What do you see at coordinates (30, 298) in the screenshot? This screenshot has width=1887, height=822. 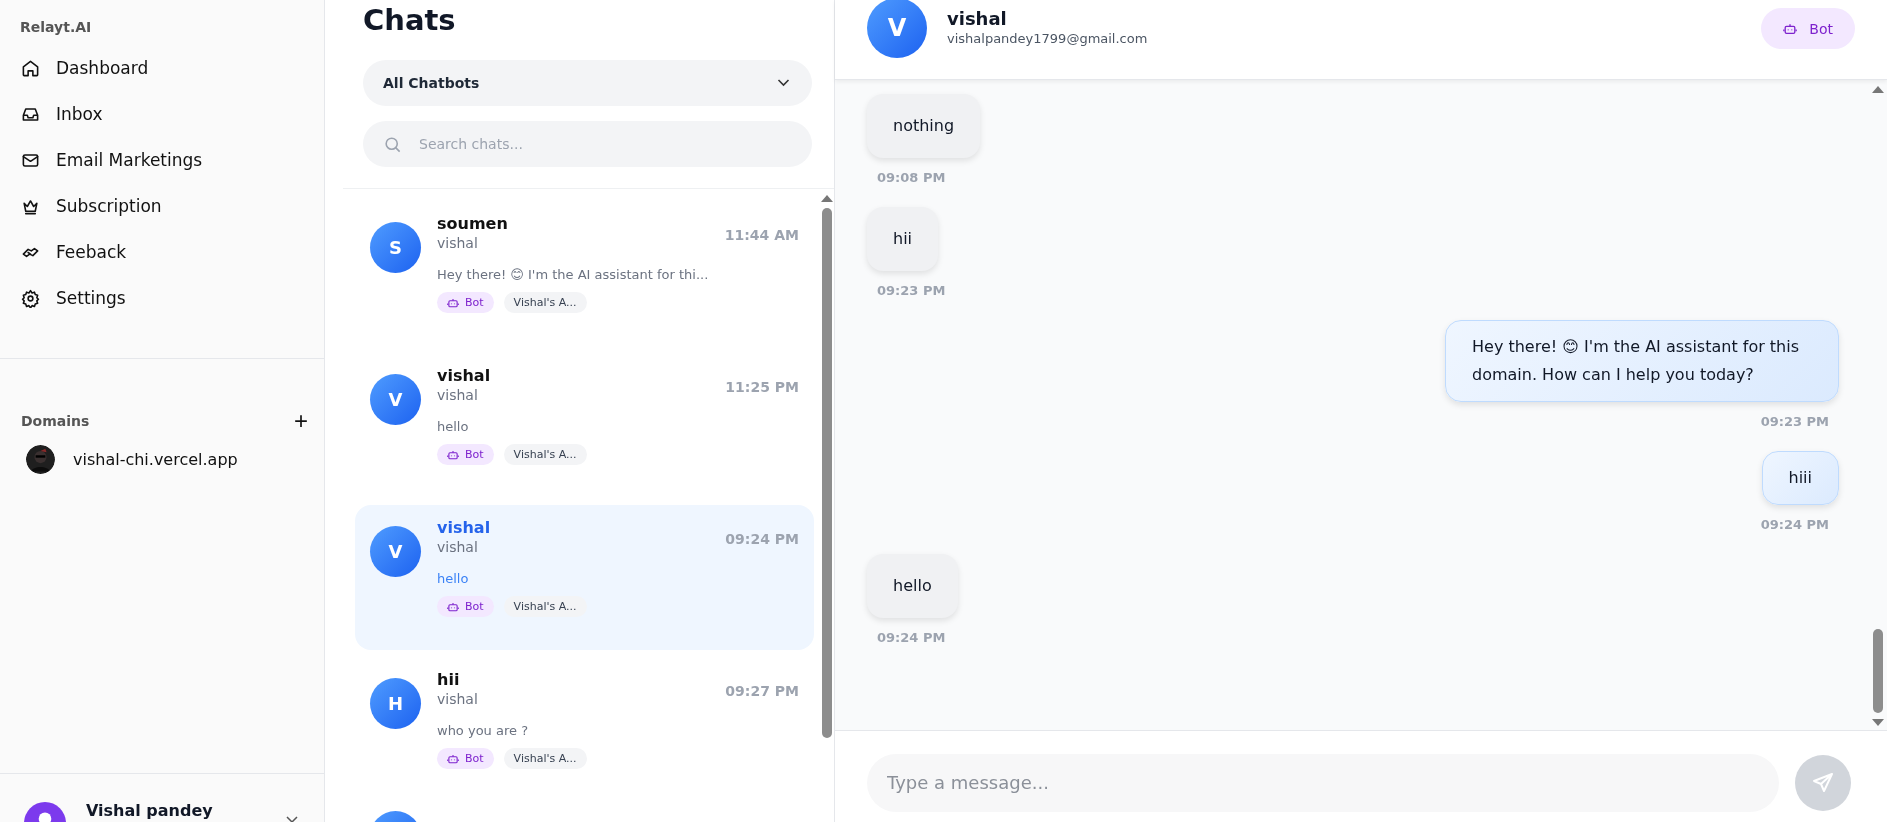 I see `settings-icon` at bounding box center [30, 298].